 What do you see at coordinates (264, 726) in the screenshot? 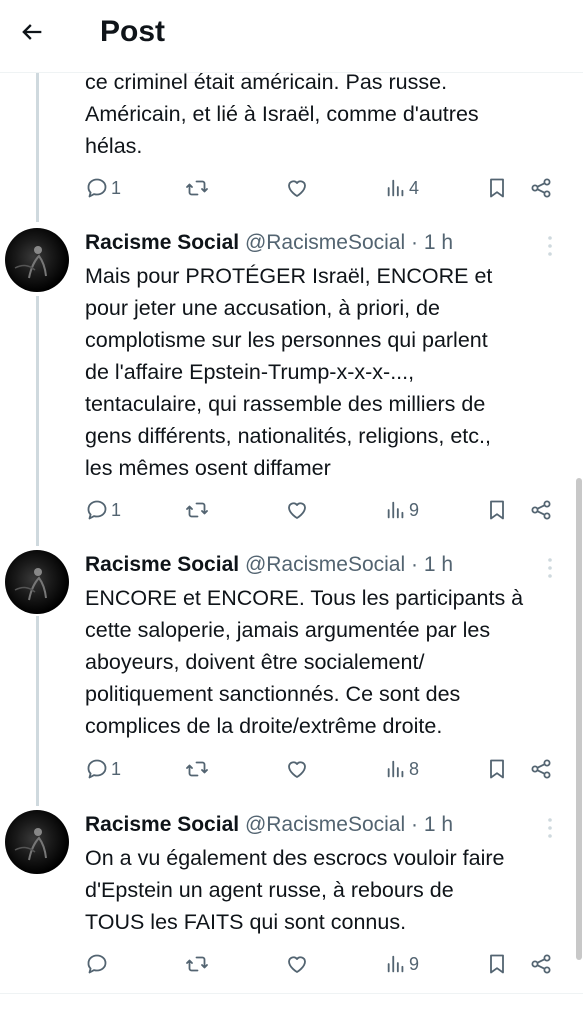
I see `text-line: complices de la droite/extrême droite.` at bounding box center [264, 726].